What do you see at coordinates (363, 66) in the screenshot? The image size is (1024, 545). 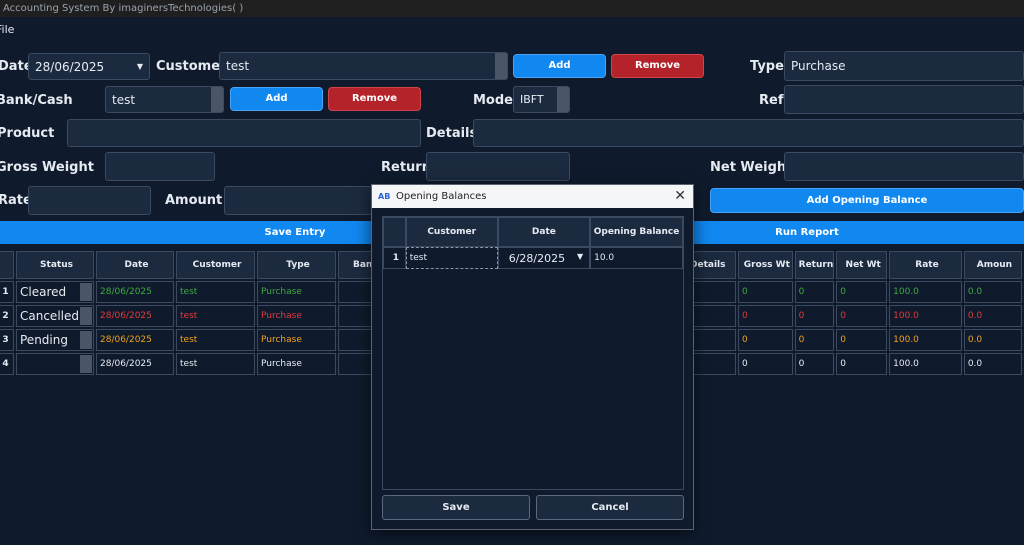 I see `customer-combo: test` at bounding box center [363, 66].